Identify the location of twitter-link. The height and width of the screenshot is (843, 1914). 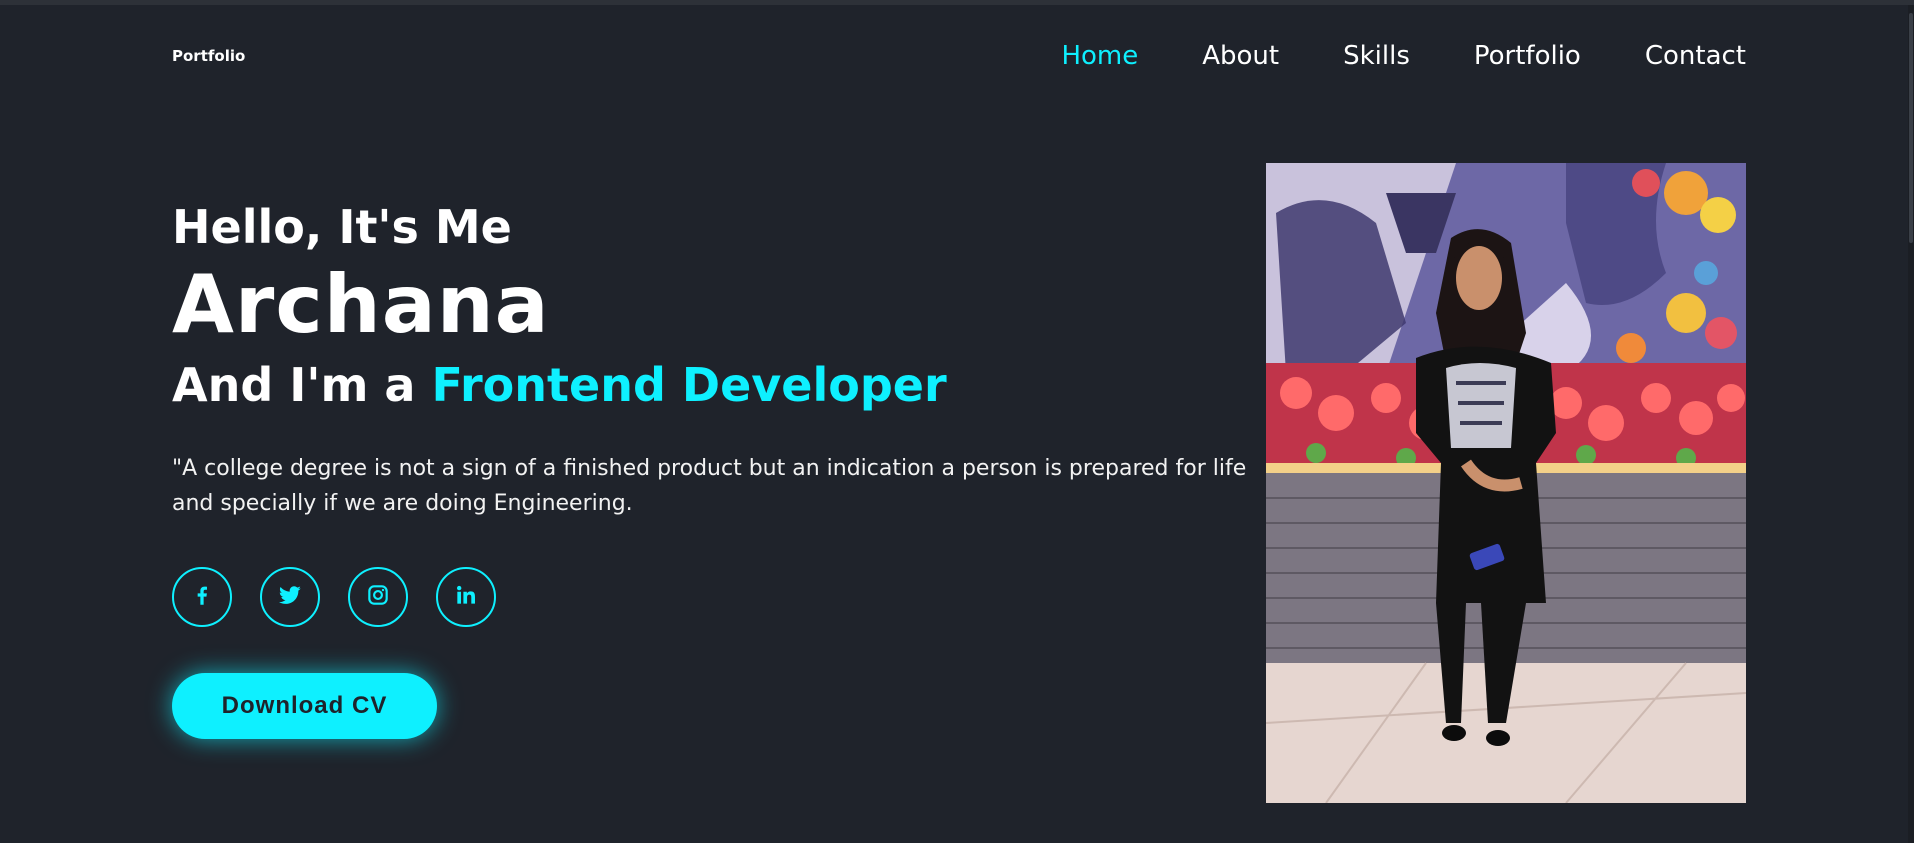
(290, 597).